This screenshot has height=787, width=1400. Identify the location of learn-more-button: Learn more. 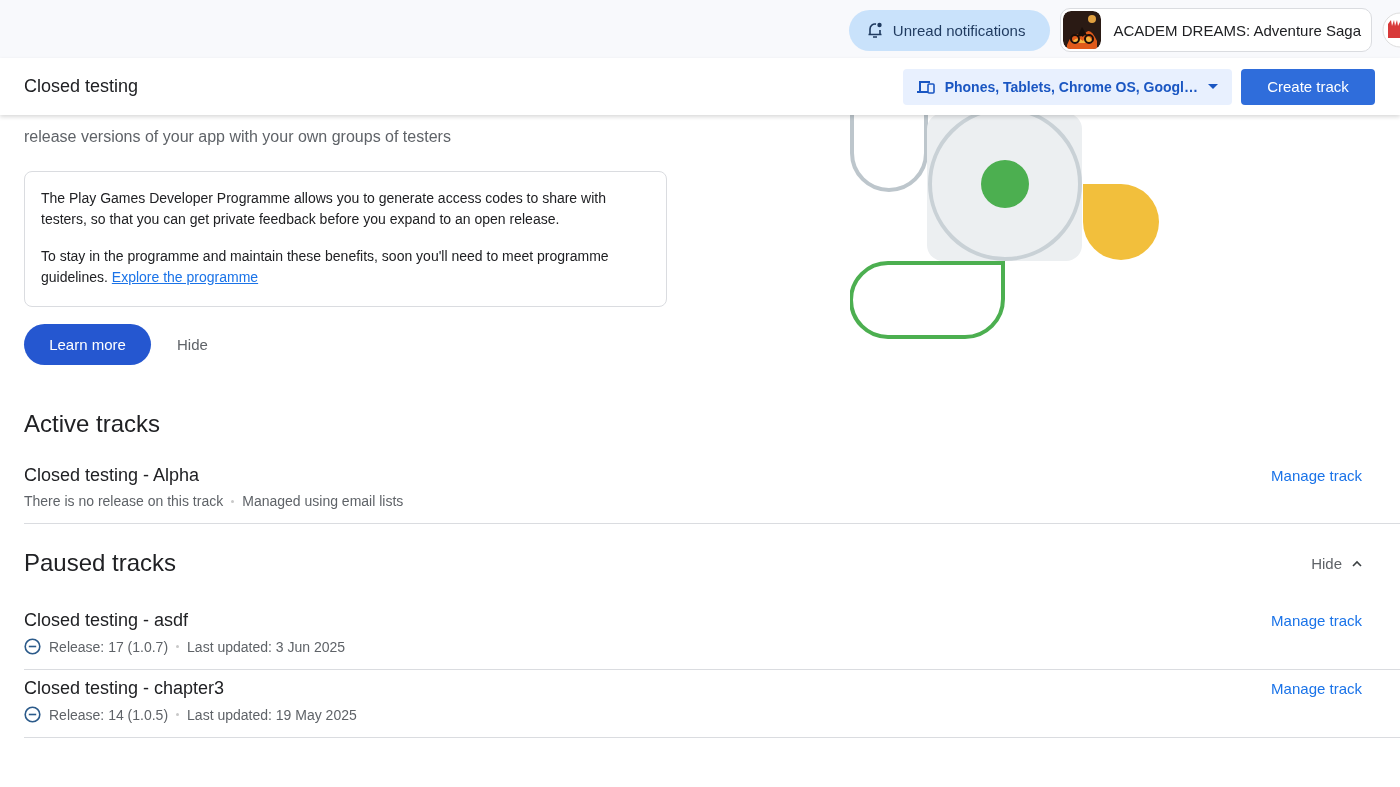
(87, 344).